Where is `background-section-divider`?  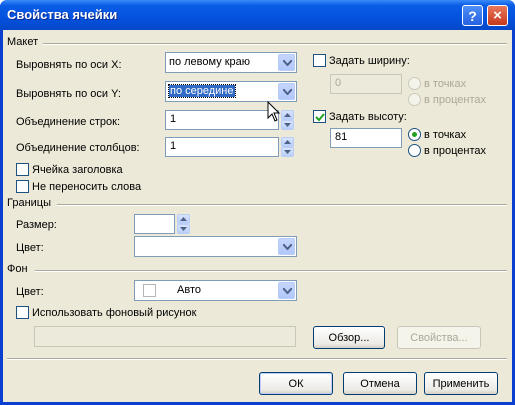 background-section-divider is located at coordinates (271, 271).